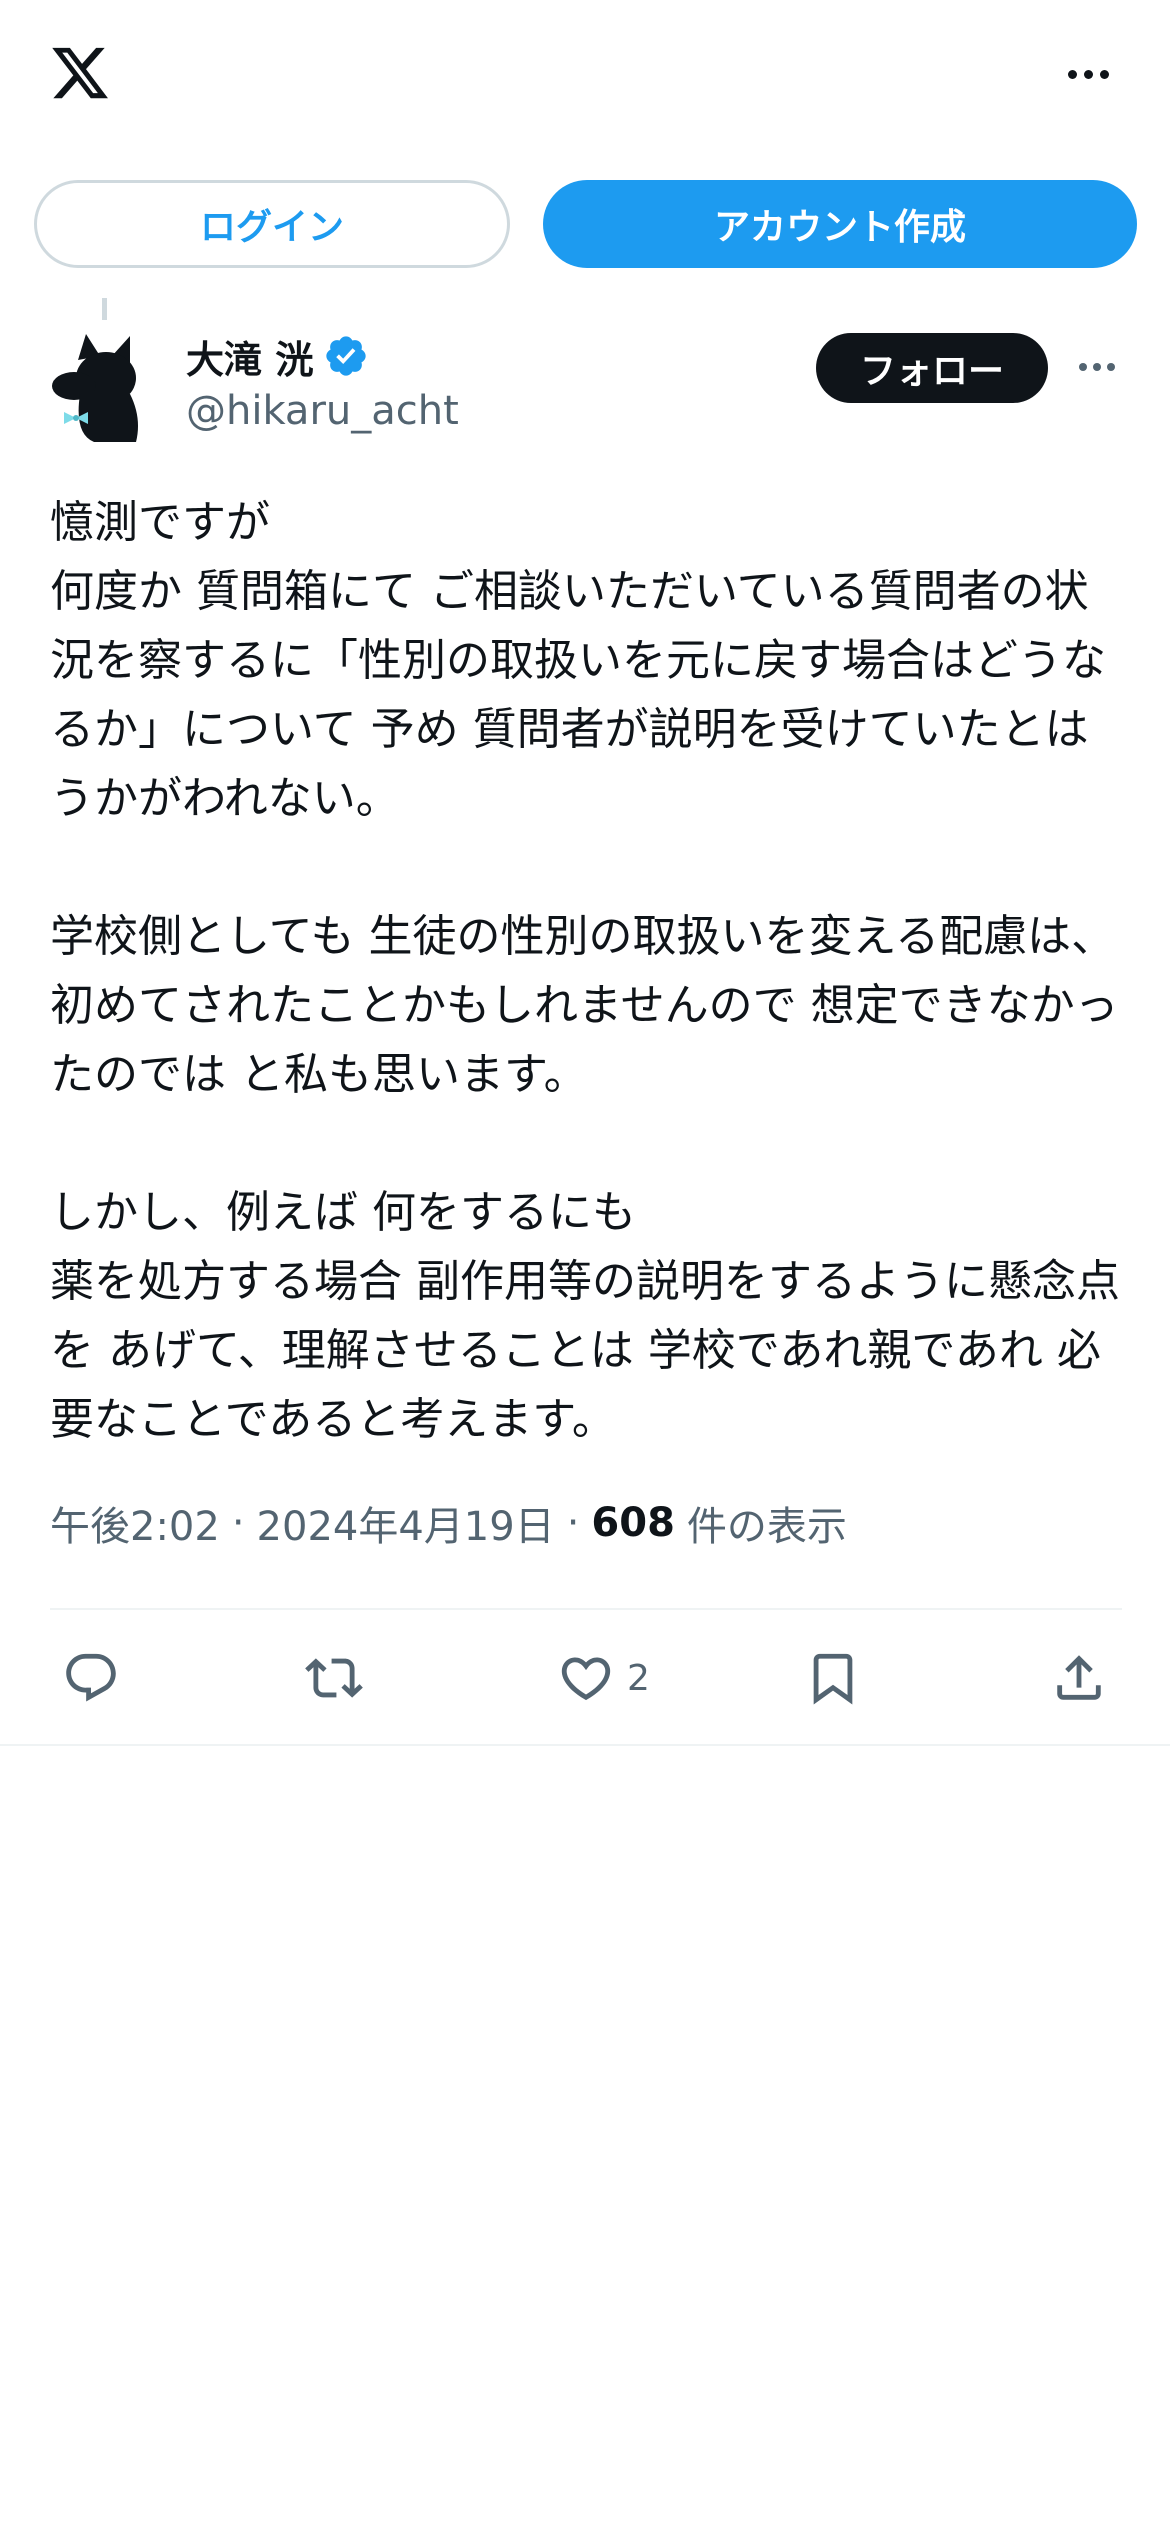  I want to click on views-count: 608, so click(633, 1523).